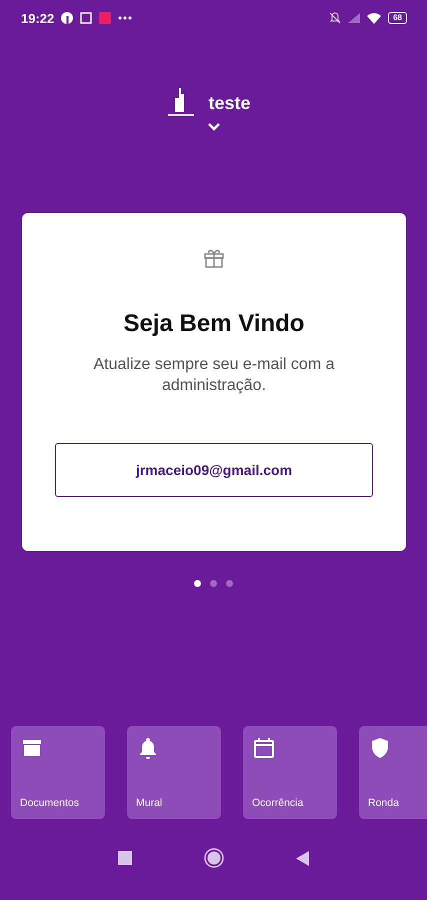 This screenshot has height=900, width=427. I want to click on chevron-down-icon, so click(213, 126).